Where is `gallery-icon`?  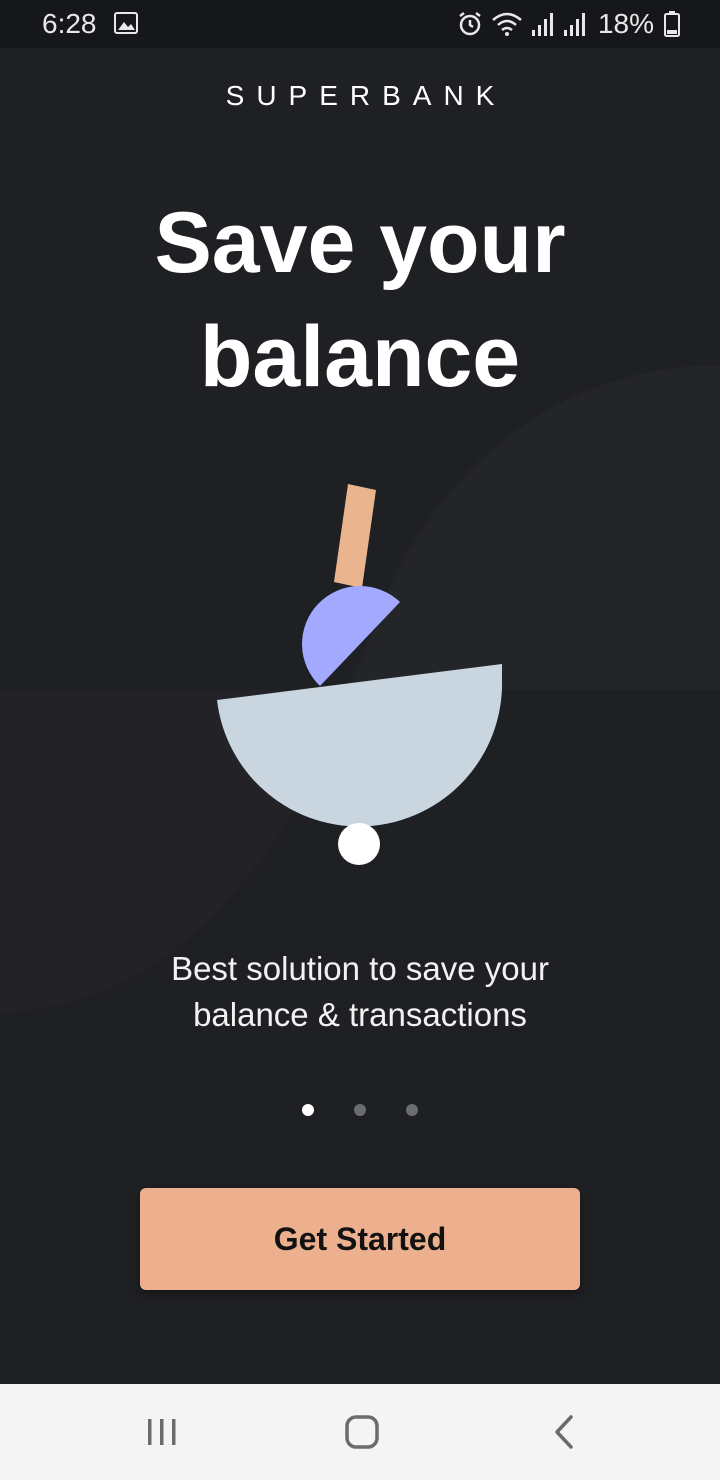 gallery-icon is located at coordinates (126, 23).